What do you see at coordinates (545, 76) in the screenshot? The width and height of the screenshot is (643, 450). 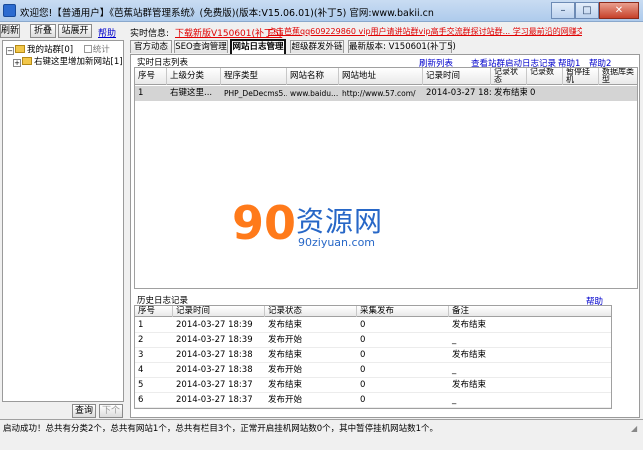 I see `column-header: 记录数` at bounding box center [545, 76].